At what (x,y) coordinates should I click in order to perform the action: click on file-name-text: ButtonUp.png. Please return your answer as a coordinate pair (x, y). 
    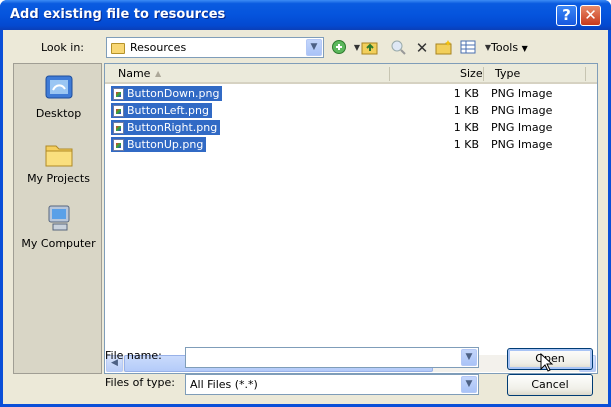
    Looking at the image, I should click on (165, 144).